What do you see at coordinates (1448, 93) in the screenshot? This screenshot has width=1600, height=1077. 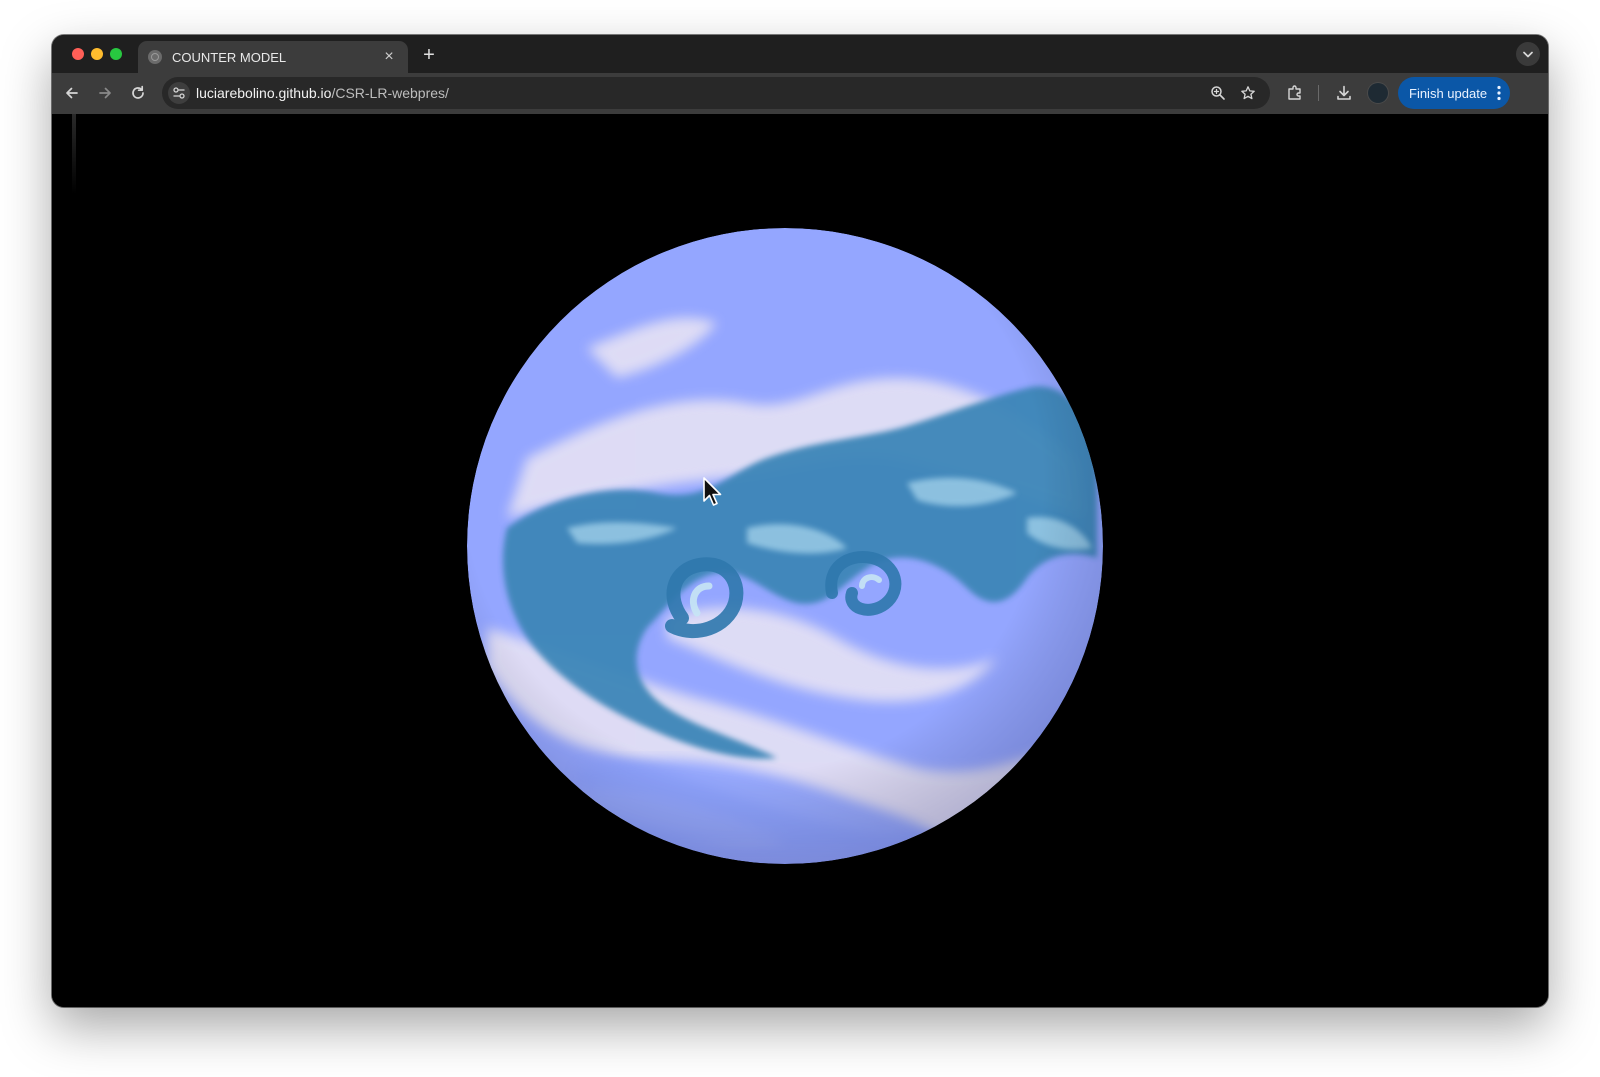 I see `finish-update-label: Finish update` at bounding box center [1448, 93].